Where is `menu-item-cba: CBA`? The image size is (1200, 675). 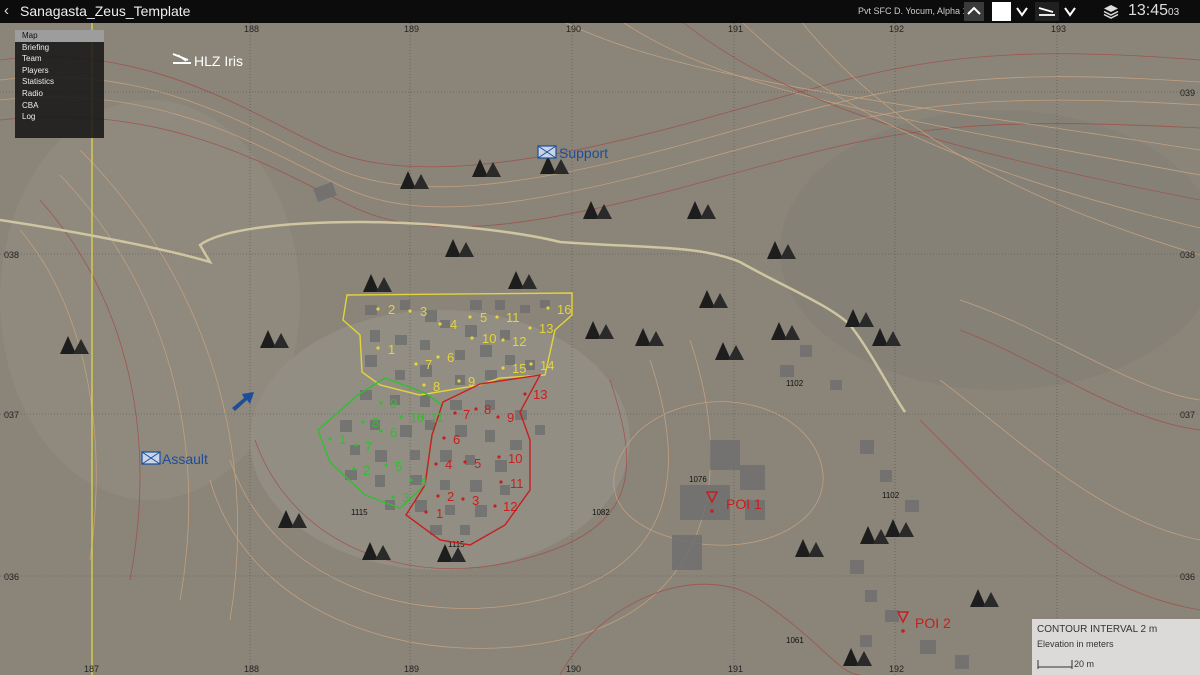 menu-item-cba: CBA is located at coordinates (59, 106).